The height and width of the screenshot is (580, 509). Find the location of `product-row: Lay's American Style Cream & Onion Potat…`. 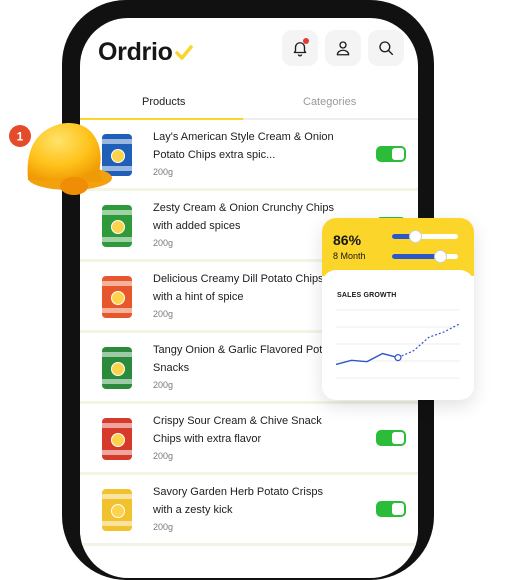

product-row: Lay's American Style Cream & Onion Potat… is located at coordinates (249, 155).